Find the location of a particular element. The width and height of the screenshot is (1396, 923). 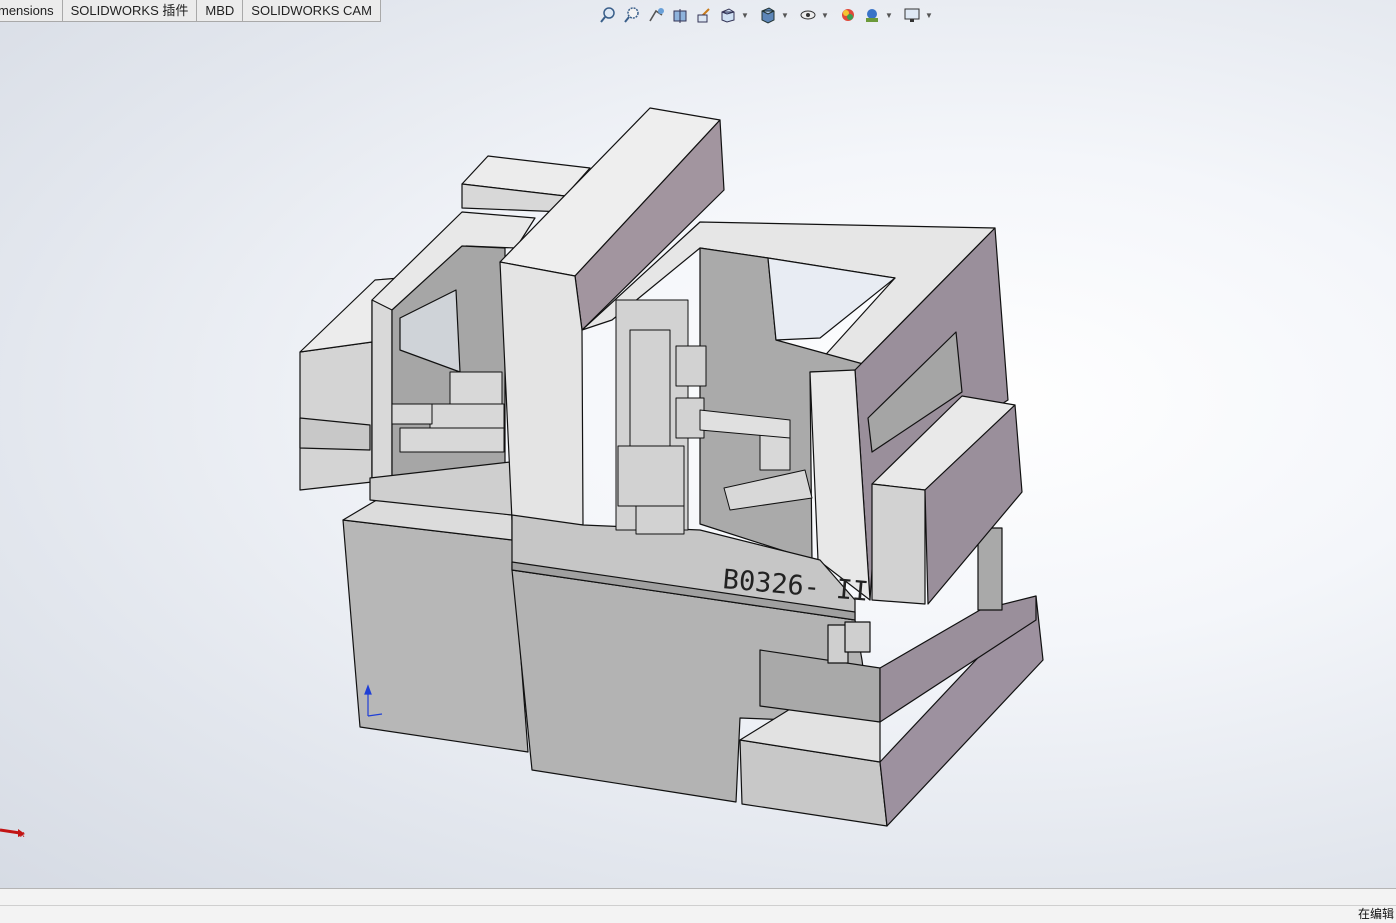

edit-appearance-icon is located at coordinates (848, 15).